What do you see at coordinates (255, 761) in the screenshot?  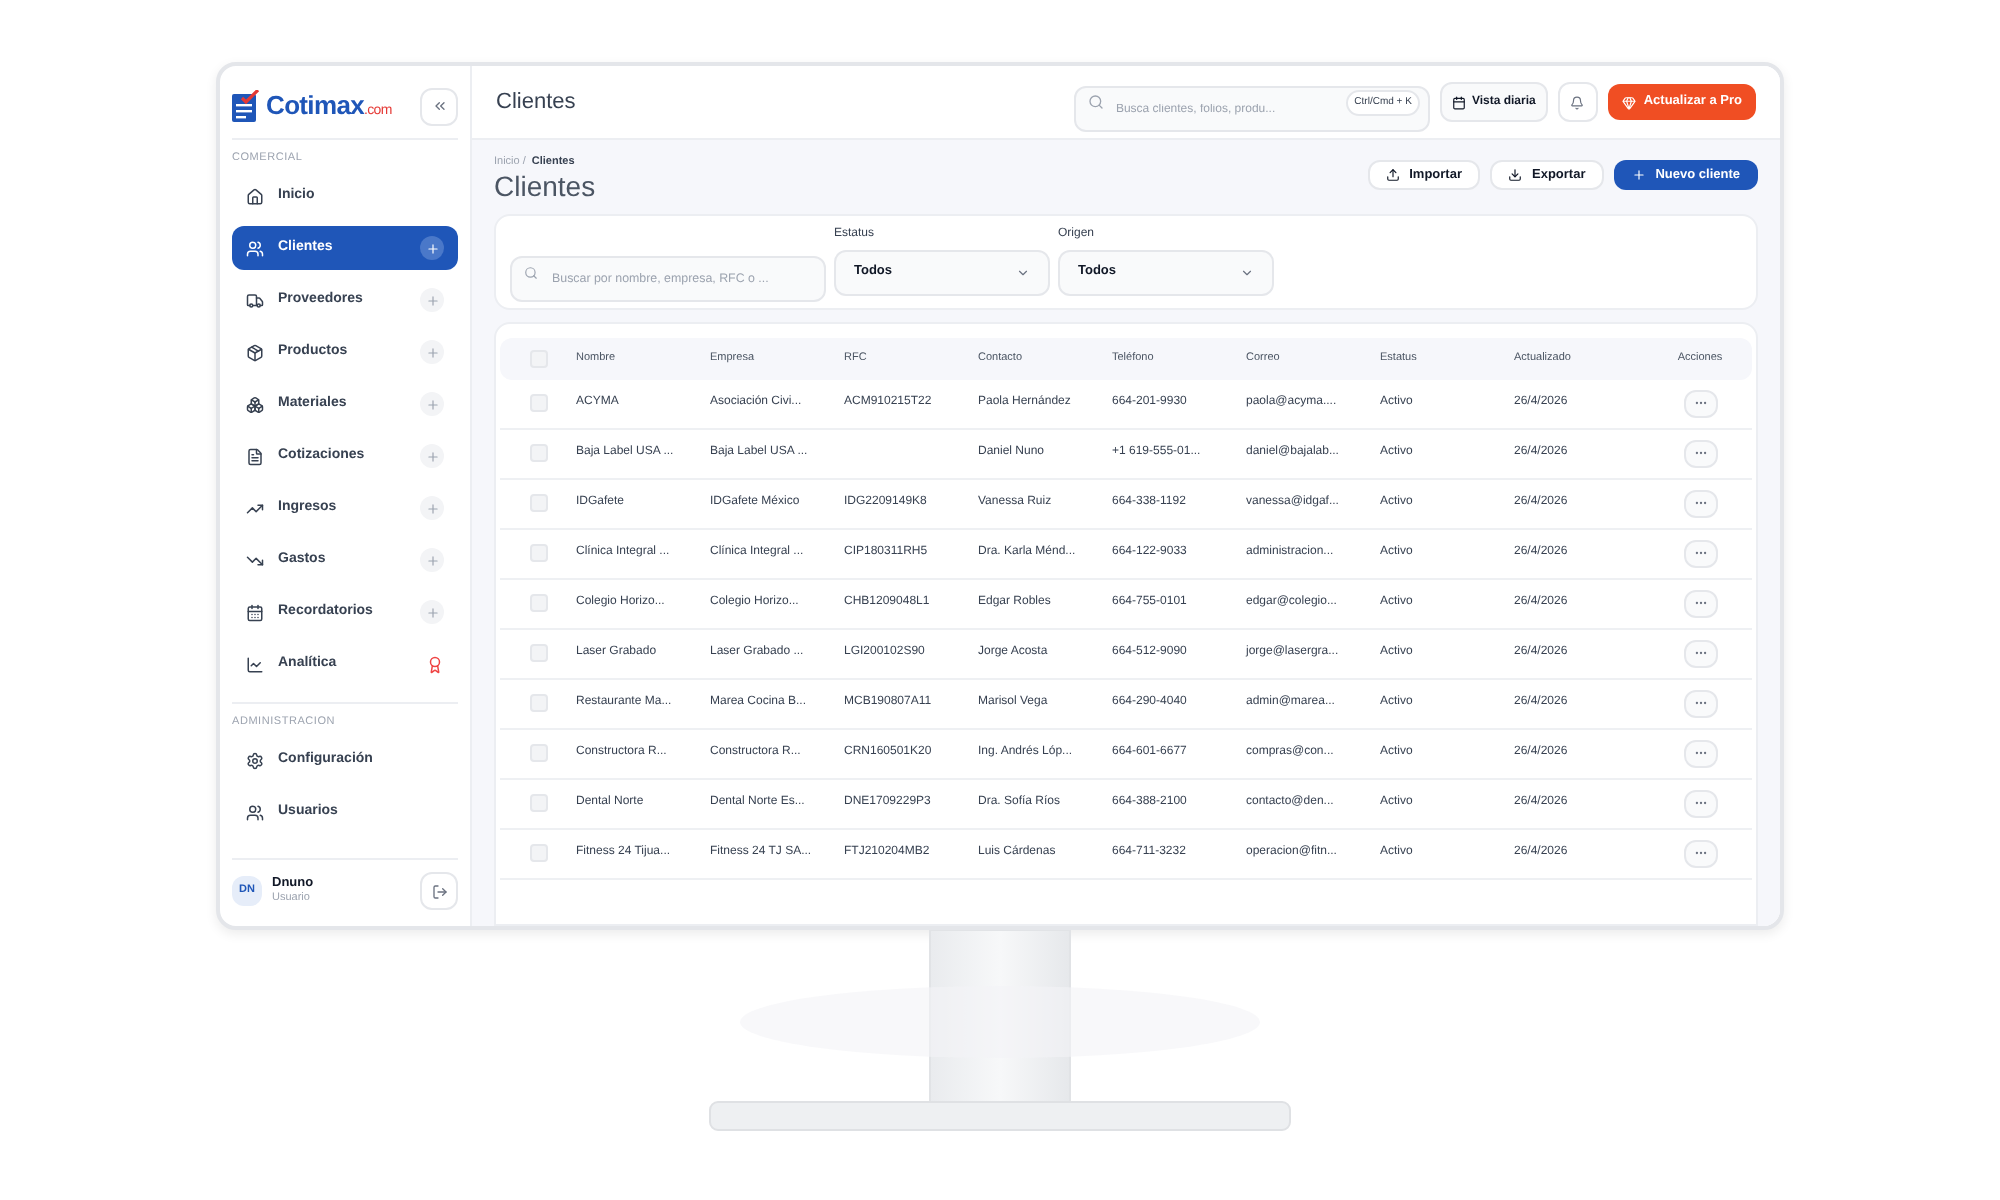 I see `settings-icon` at bounding box center [255, 761].